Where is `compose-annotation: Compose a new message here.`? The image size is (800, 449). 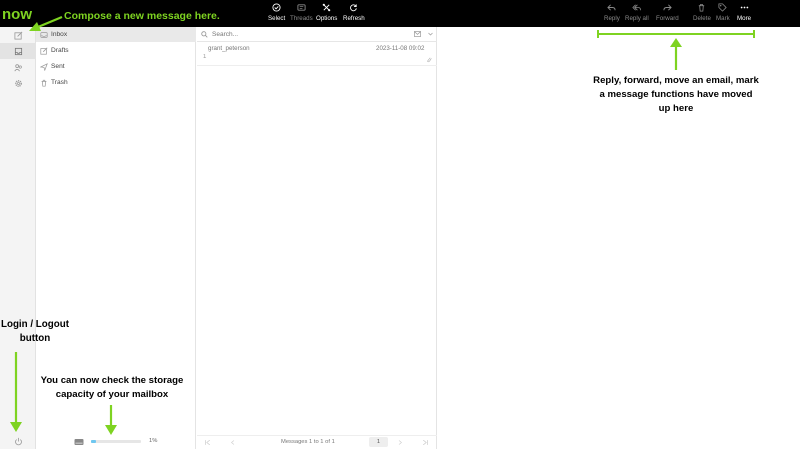 compose-annotation: Compose a new message here. is located at coordinates (142, 16).